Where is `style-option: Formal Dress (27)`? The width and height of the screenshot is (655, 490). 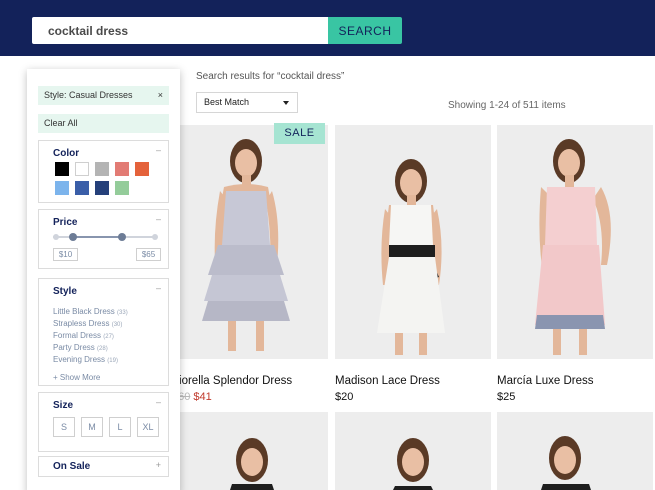 style-option: Formal Dress (27) is located at coordinates (83, 335).